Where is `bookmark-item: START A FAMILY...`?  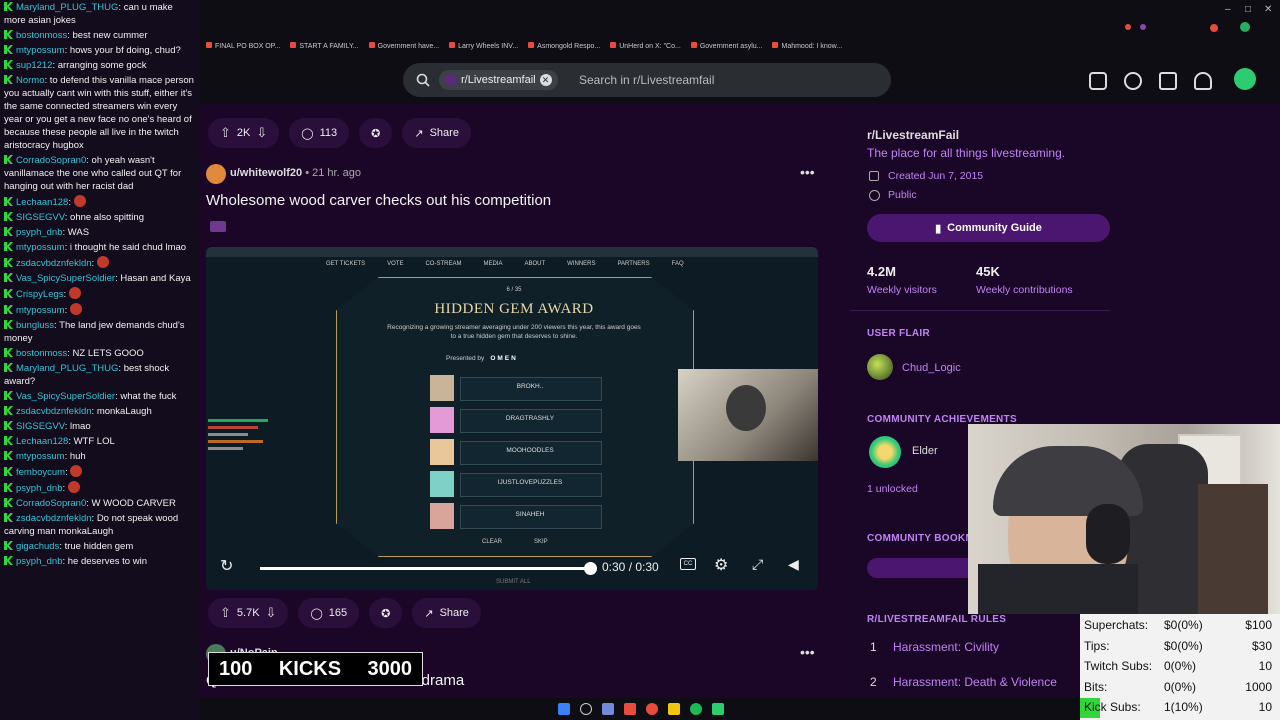 bookmark-item: START A FAMILY... is located at coordinates (324, 46).